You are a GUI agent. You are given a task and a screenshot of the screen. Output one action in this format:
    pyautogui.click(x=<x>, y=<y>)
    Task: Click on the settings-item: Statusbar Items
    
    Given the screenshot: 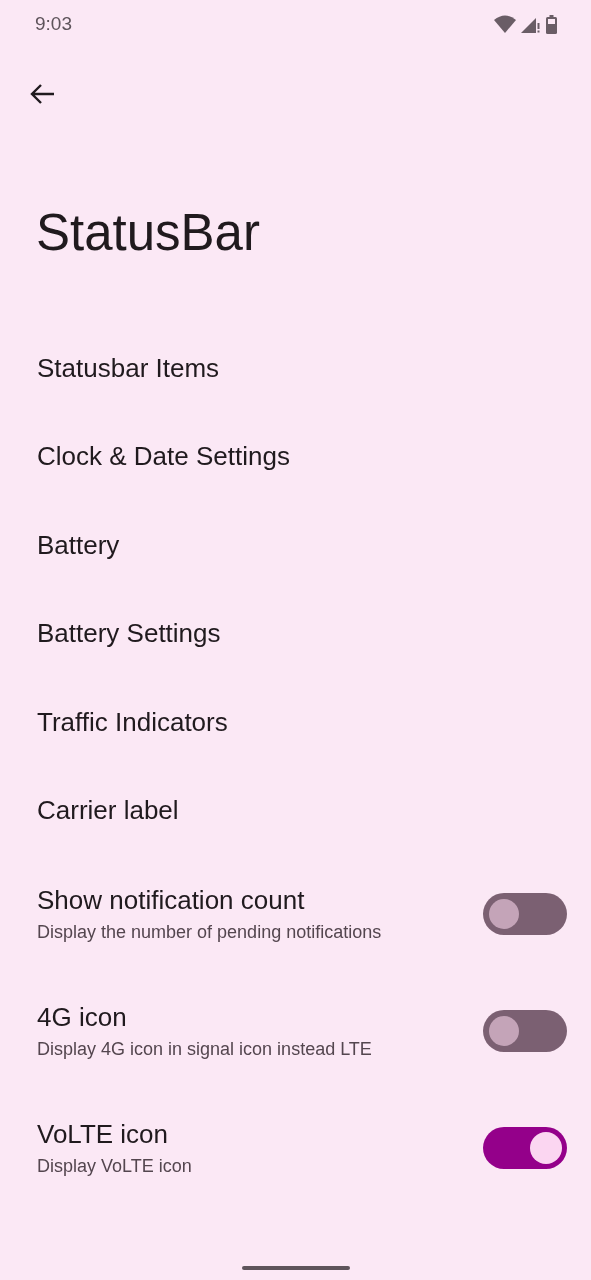 What is the action you would take?
    pyautogui.click(x=295, y=368)
    